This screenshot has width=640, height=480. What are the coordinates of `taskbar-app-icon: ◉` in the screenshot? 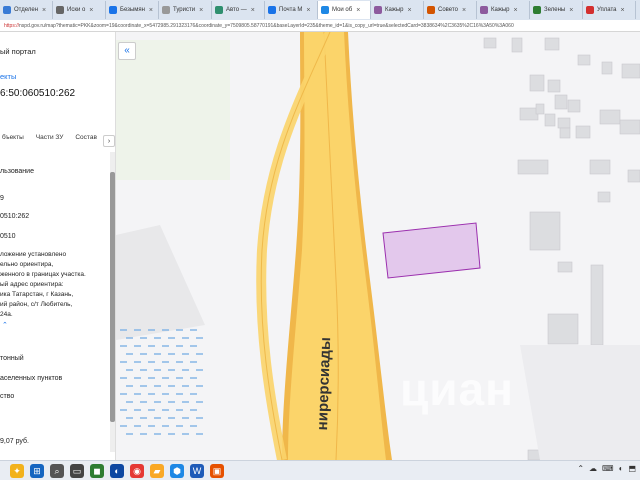 It's located at (137, 470).